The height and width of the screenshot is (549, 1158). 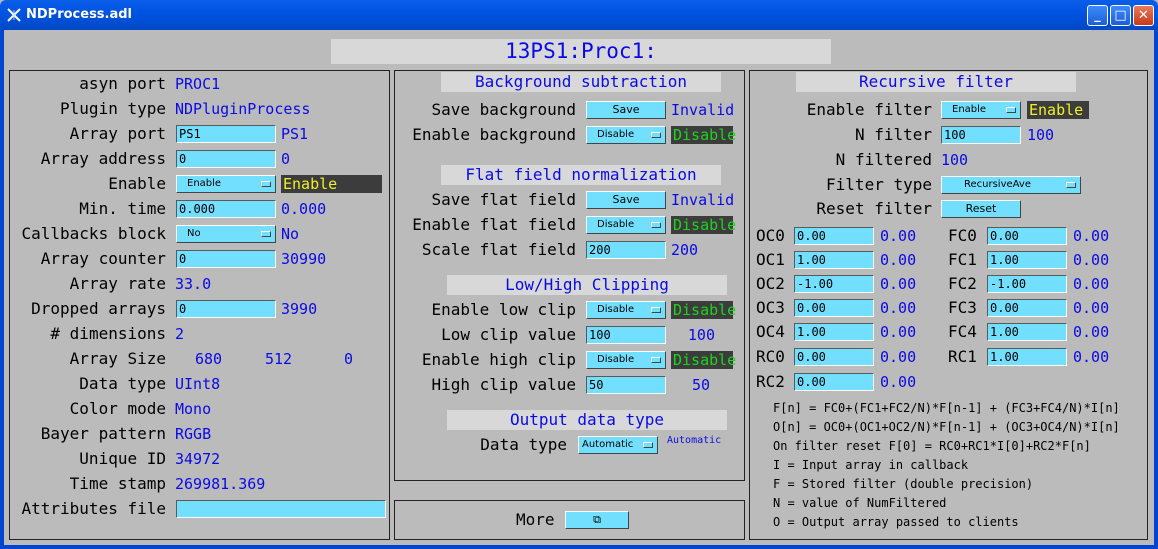 I want to click on enable-high-clip-status: Disable, so click(x=704, y=360).